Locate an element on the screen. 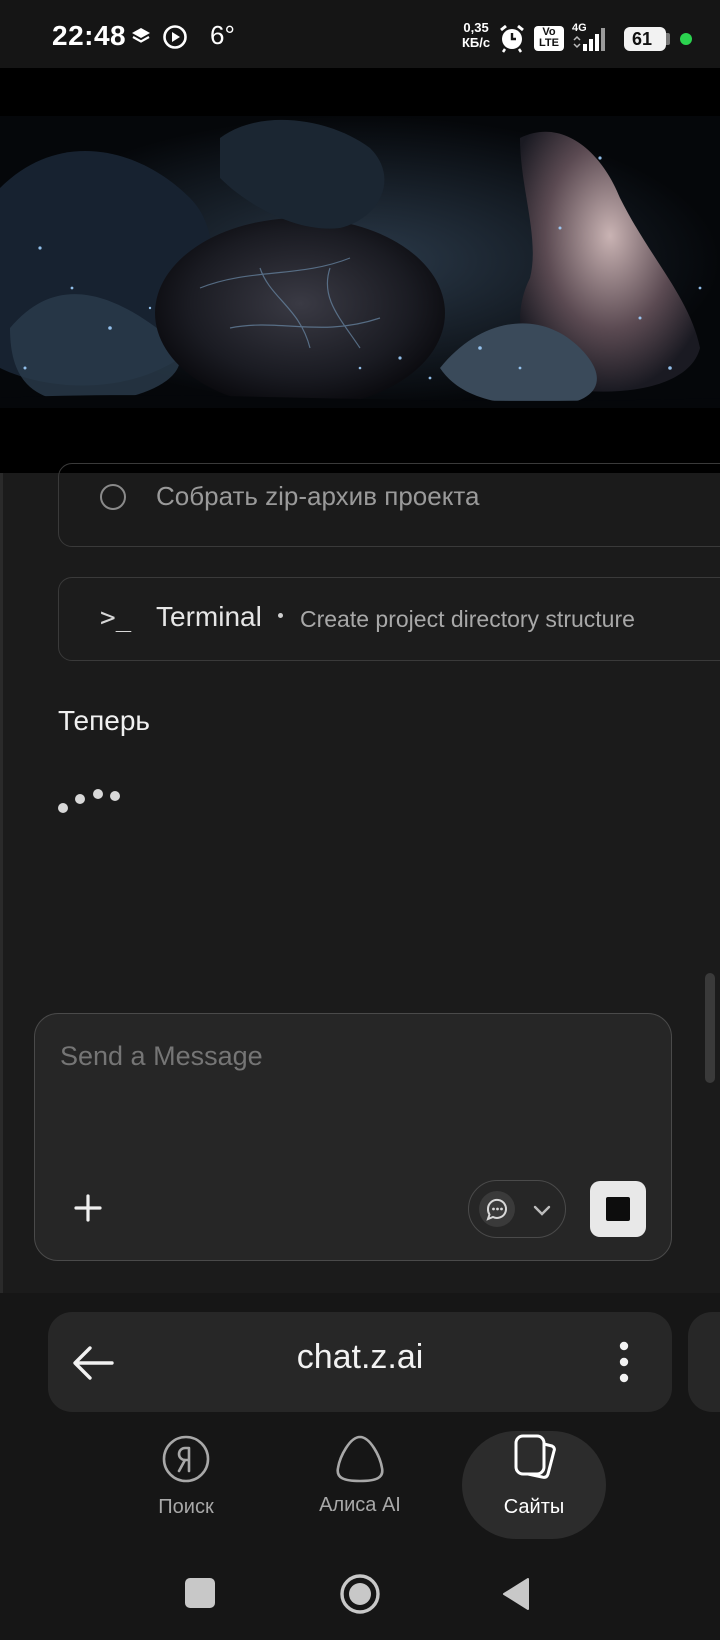 This screenshot has width=720, height=1640. plus-icon is located at coordinates (88, 1208).